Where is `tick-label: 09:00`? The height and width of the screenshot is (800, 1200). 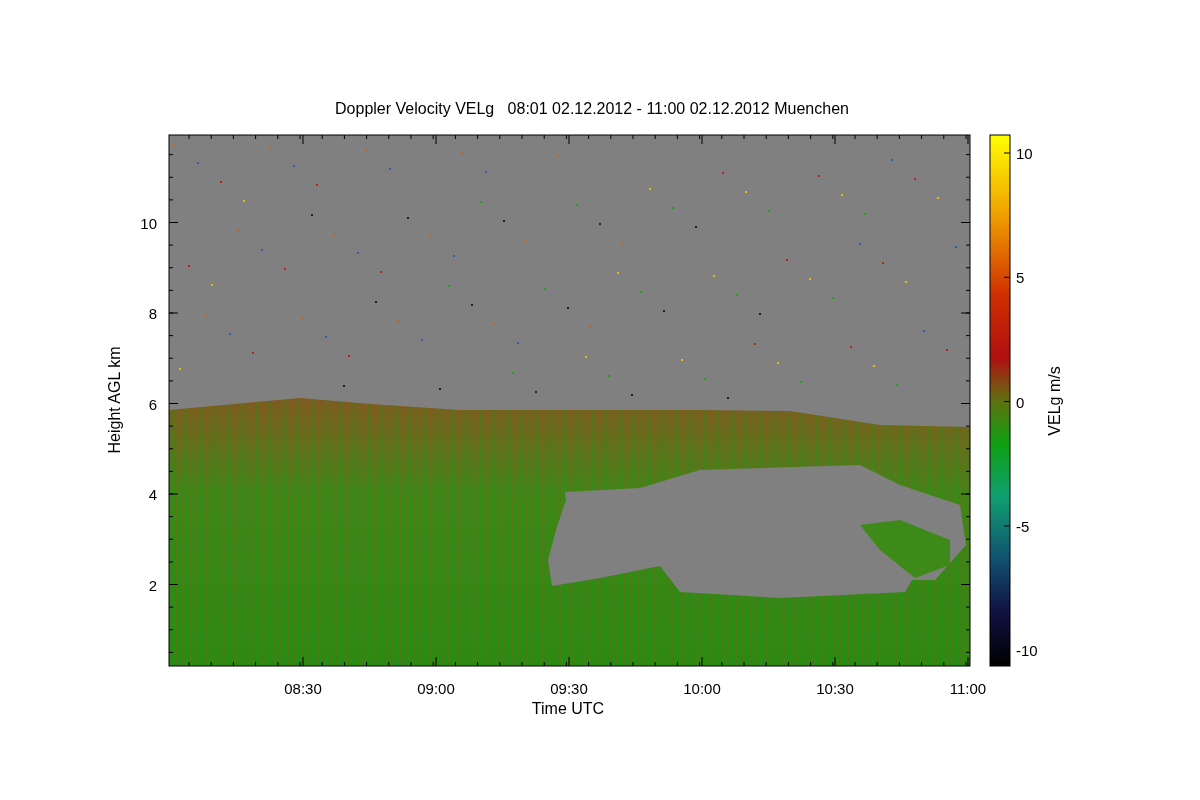
tick-label: 09:00 is located at coordinates (436, 688).